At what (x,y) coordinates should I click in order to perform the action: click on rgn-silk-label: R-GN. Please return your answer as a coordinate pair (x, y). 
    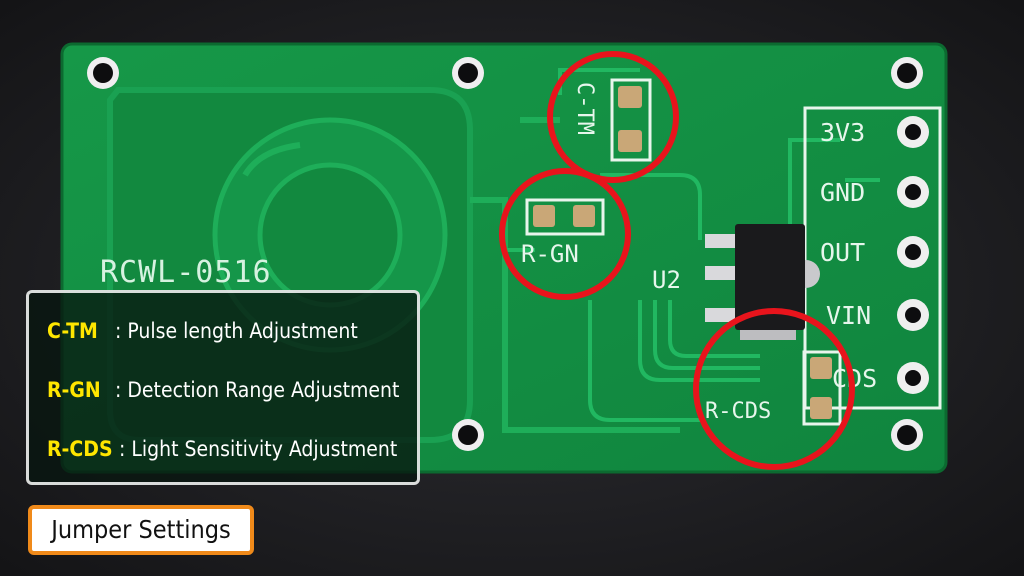
    Looking at the image, I should click on (550, 254).